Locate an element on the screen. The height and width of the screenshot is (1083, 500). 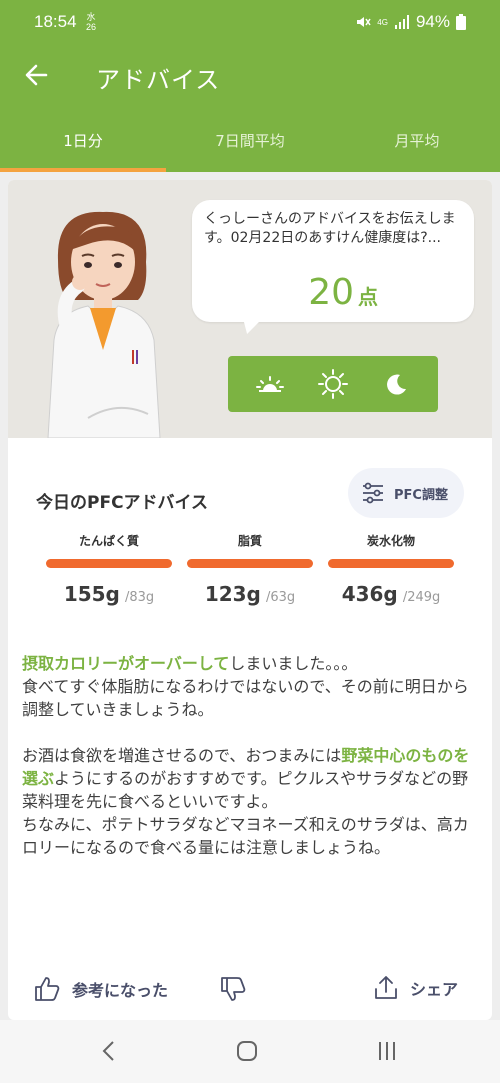
nutrient-label: たんぱく質 is located at coordinates (108, 541).